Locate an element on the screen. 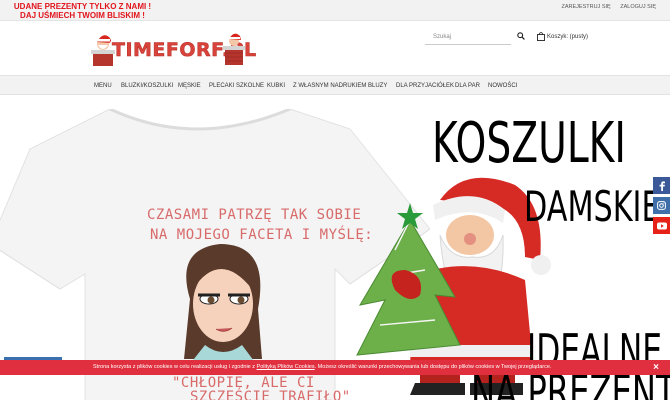 The image size is (670, 400). youtube-button is located at coordinates (661, 225).